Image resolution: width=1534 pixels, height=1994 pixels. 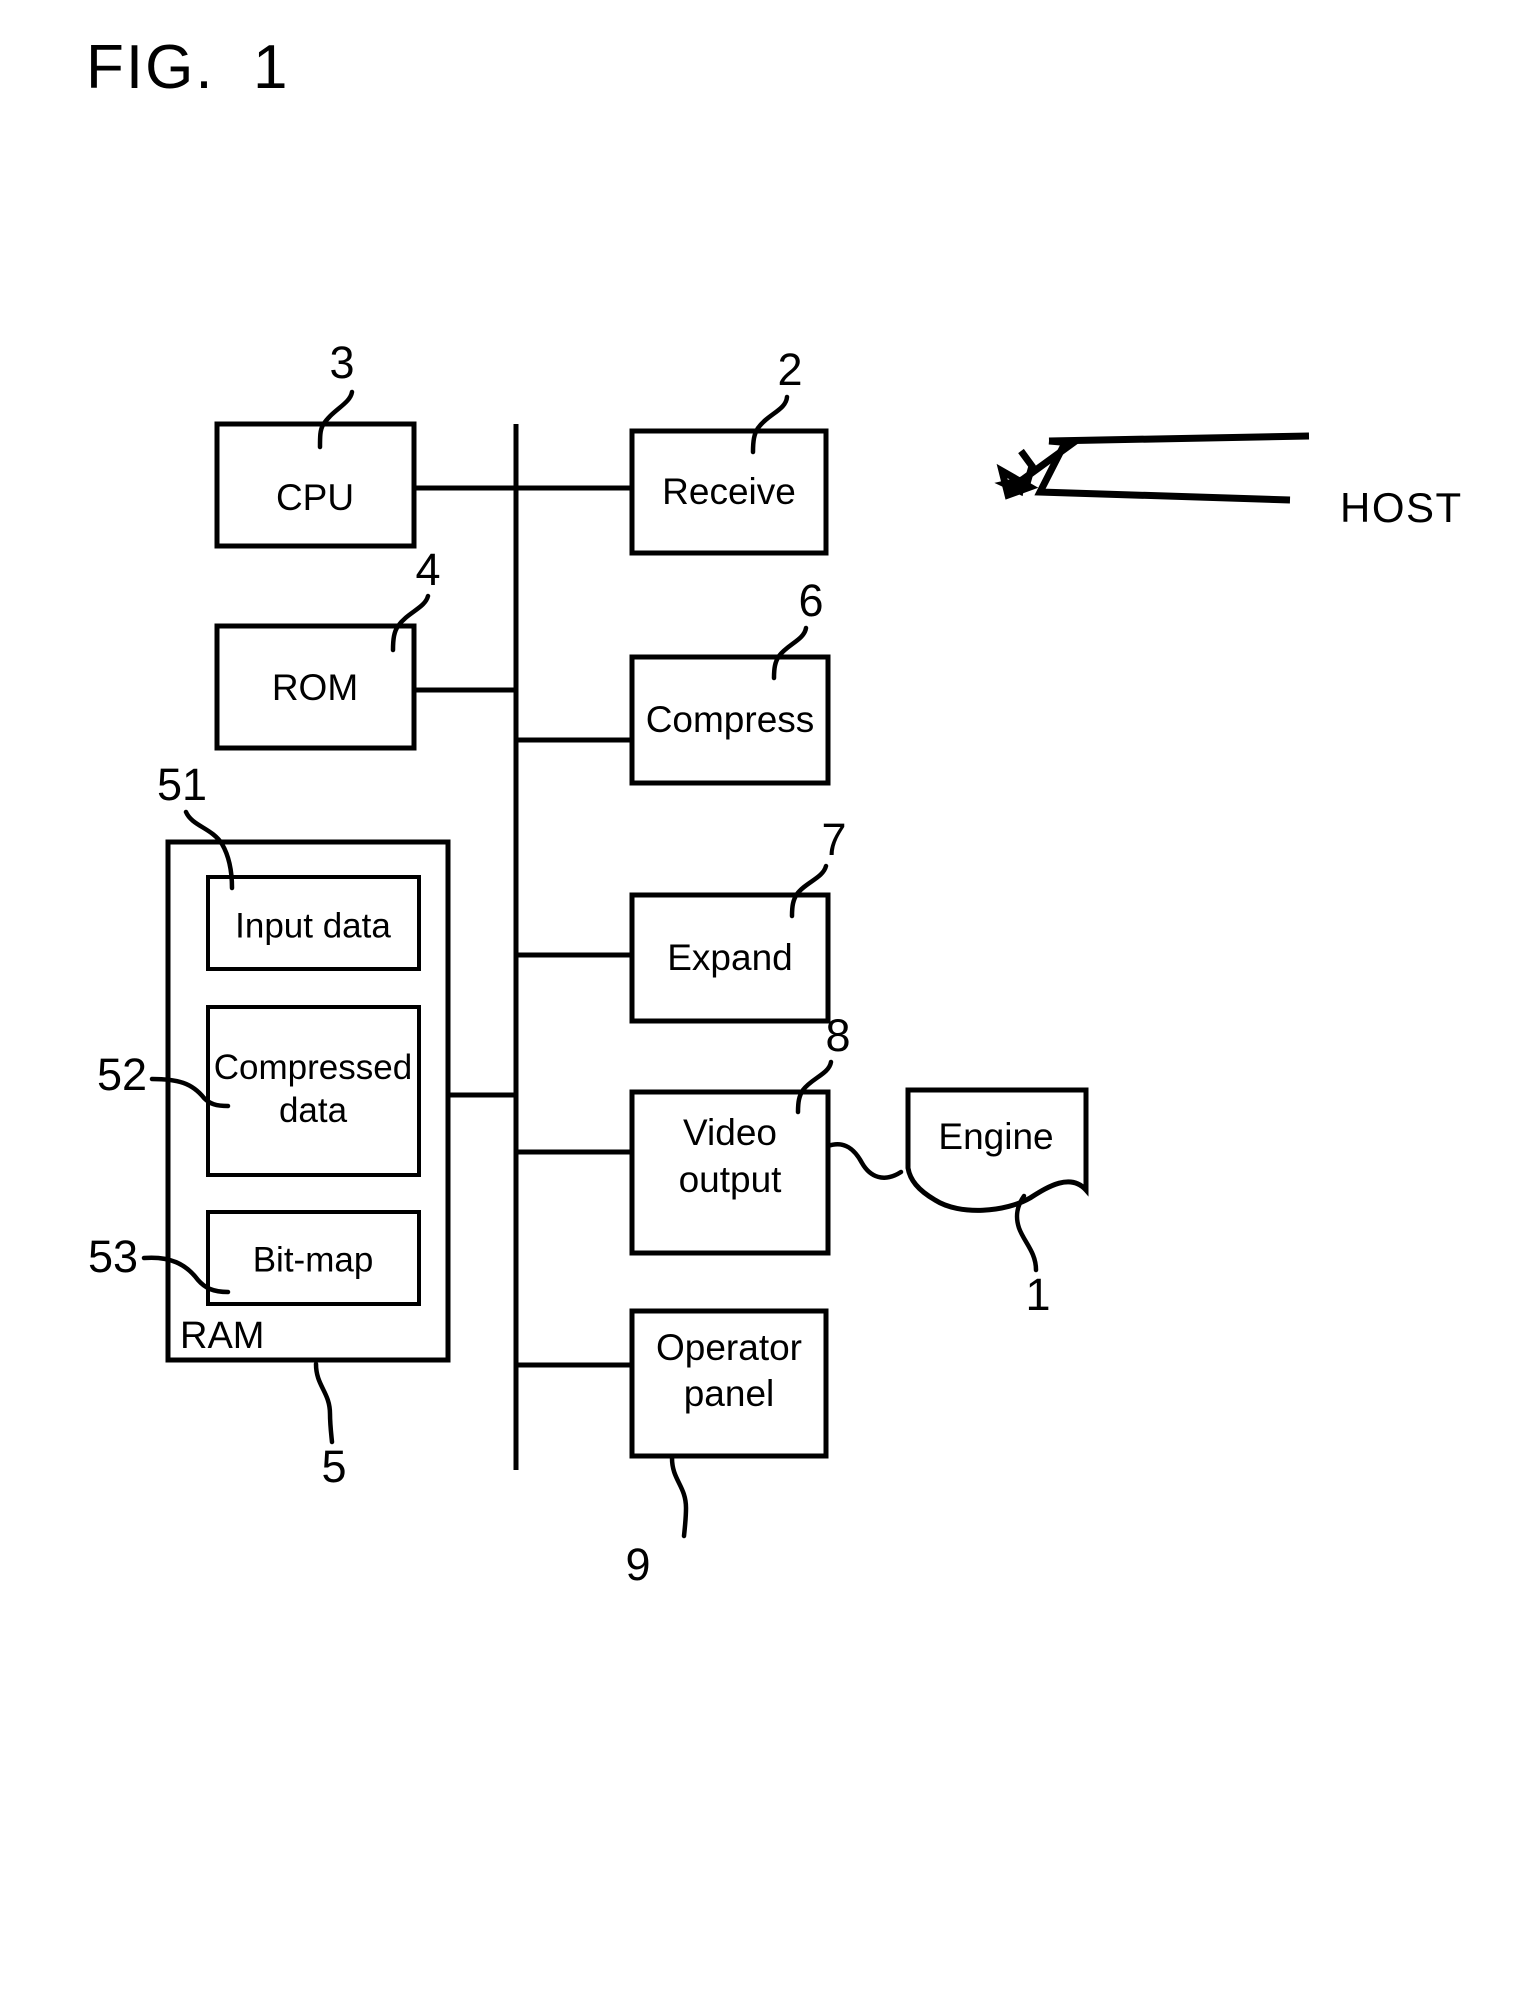 What do you see at coordinates (122, 1074) in the screenshot?
I see `ref-number-compressed-data: 52` at bounding box center [122, 1074].